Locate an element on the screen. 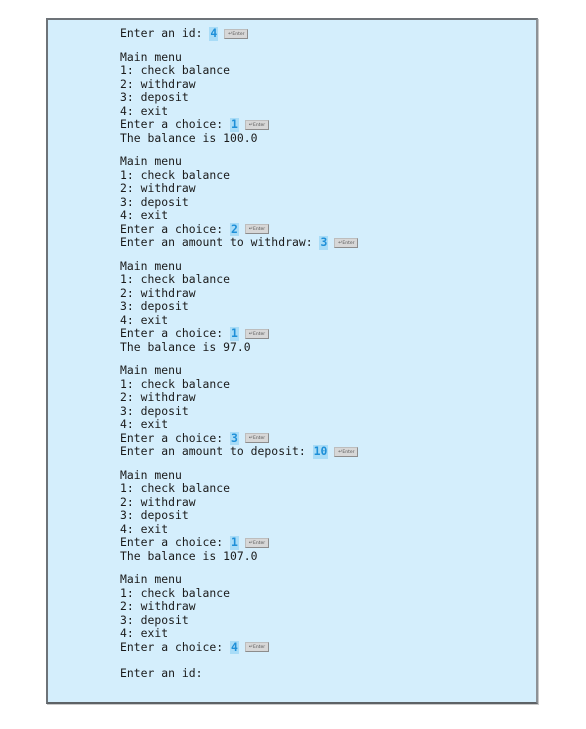 The image size is (586, 729). console-line: Enter a choice: 4 ↵Enter is located at coordinates (239, 646).